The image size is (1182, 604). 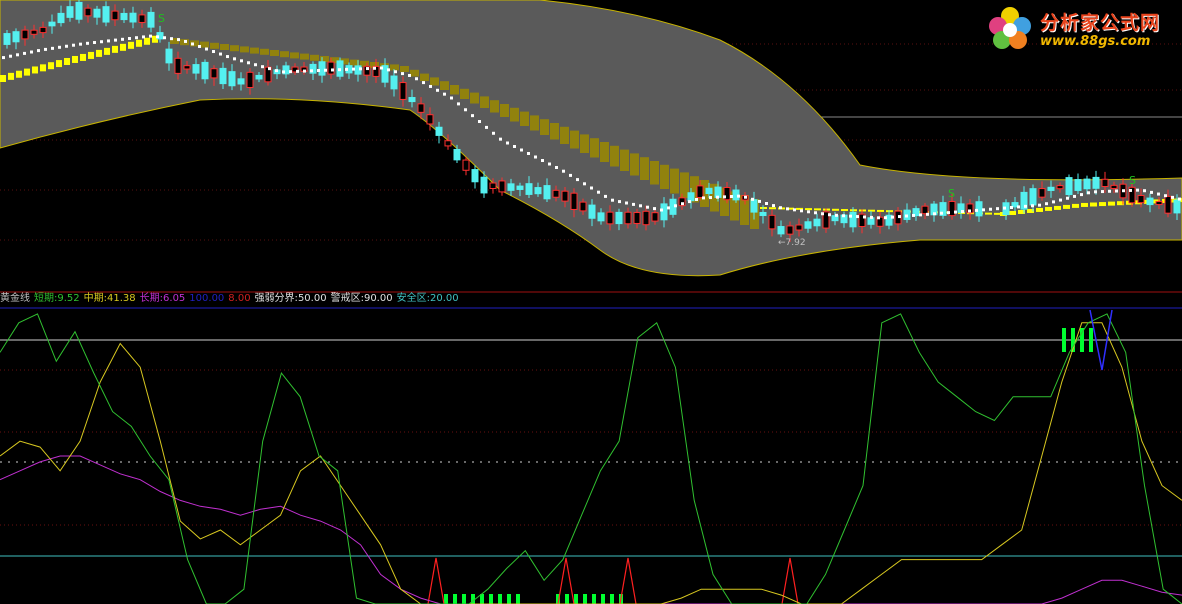 I want to click on short-label: 短期:, so click(x=46, y=298).